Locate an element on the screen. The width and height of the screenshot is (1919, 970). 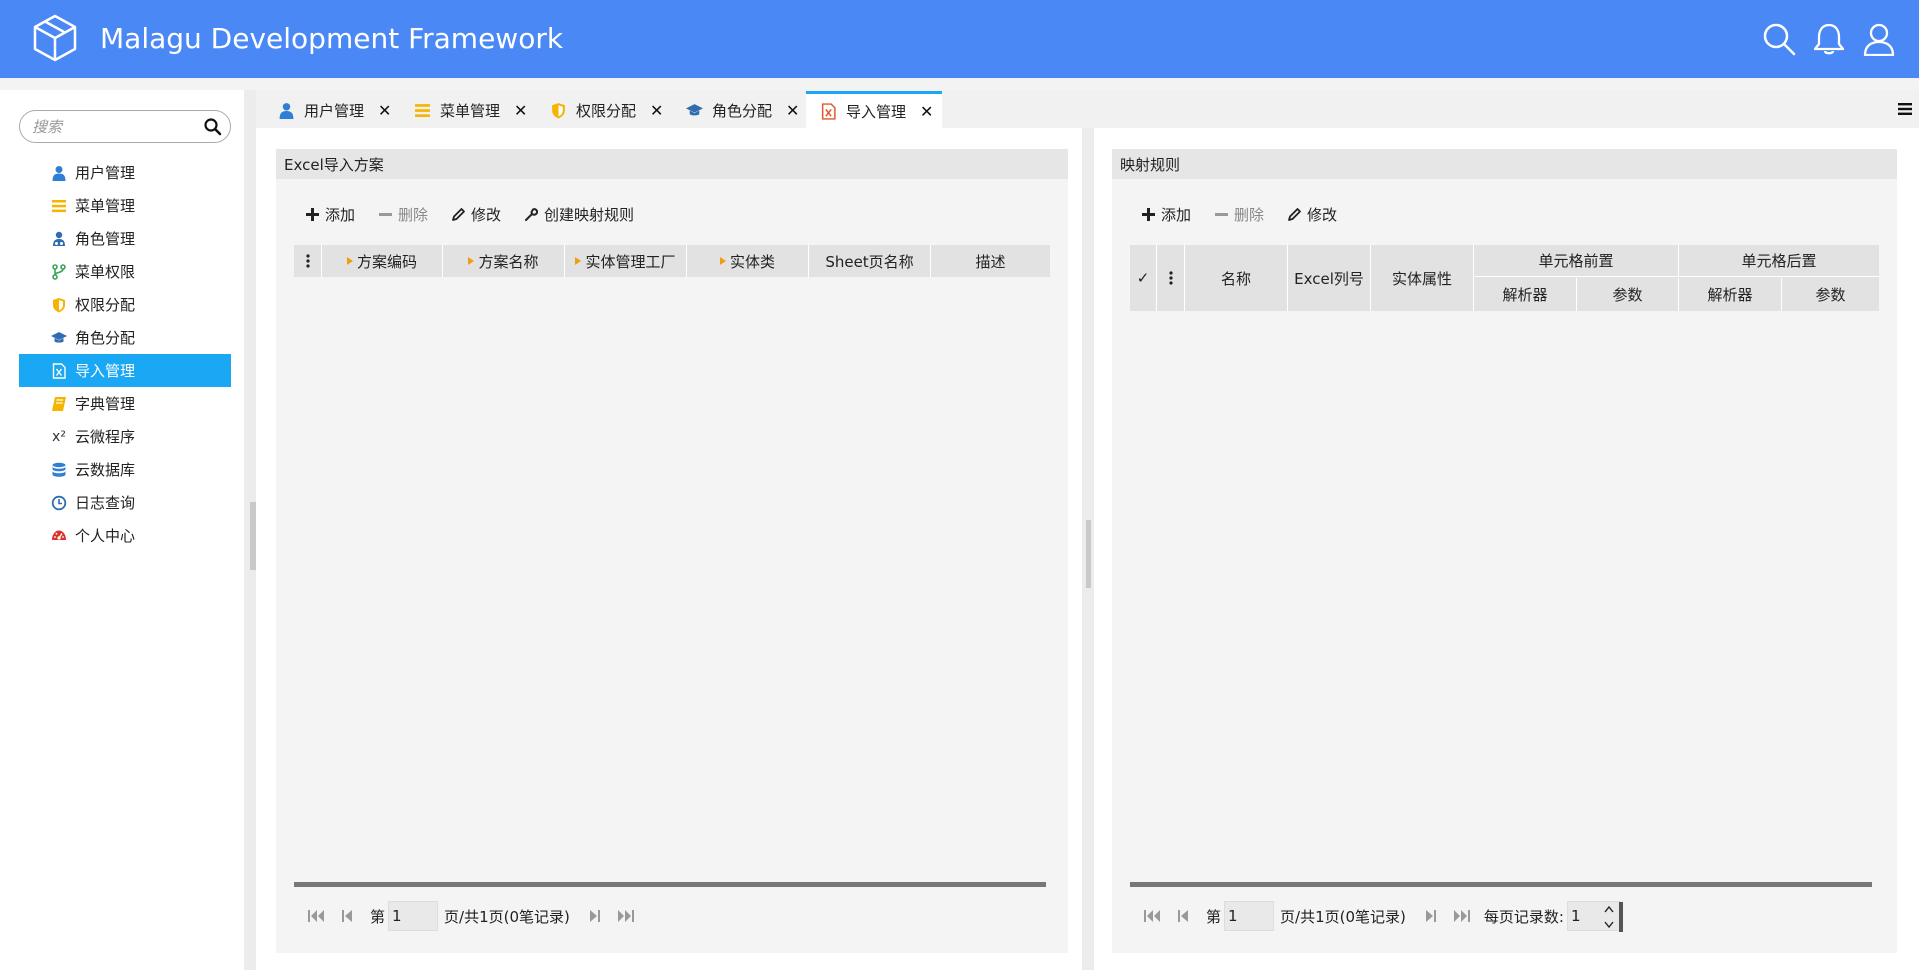
column-header: 名称 is located at coordinates (1236, 278).